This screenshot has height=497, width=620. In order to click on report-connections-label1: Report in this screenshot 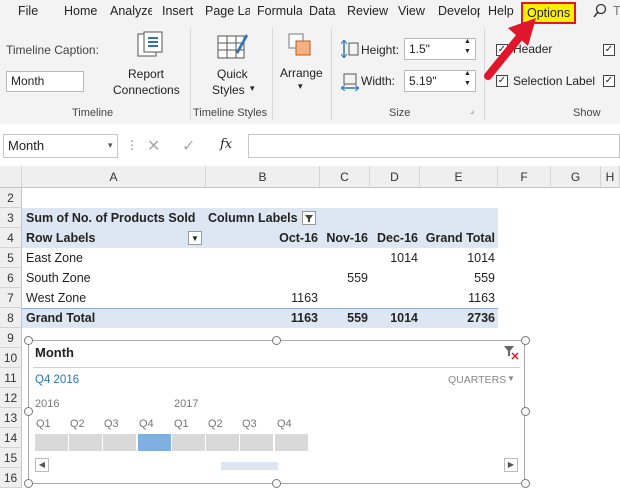, I will do `click(146, 74)`.